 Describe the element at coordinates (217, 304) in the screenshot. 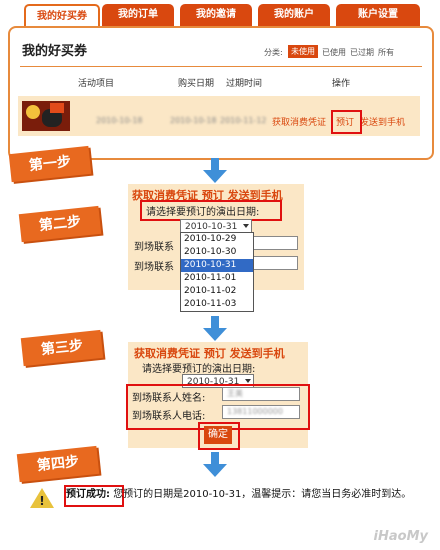

I see `date-option: 2010-11-03` at that location.